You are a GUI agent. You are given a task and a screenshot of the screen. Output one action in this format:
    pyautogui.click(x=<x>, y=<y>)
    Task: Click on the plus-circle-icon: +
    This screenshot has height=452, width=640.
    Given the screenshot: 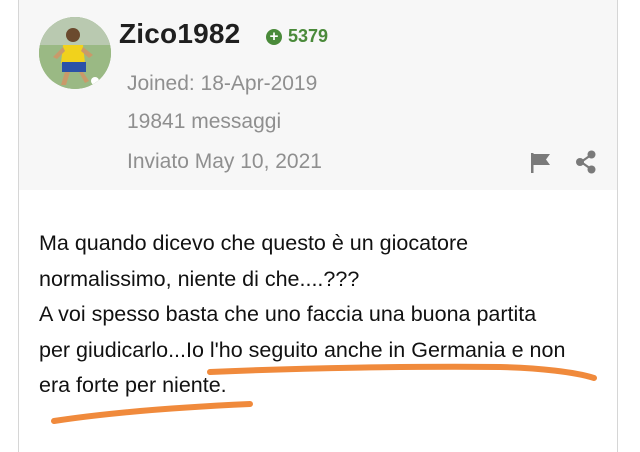 What is the action you would take?
    pyautogui.click(x=274, y=36)
    